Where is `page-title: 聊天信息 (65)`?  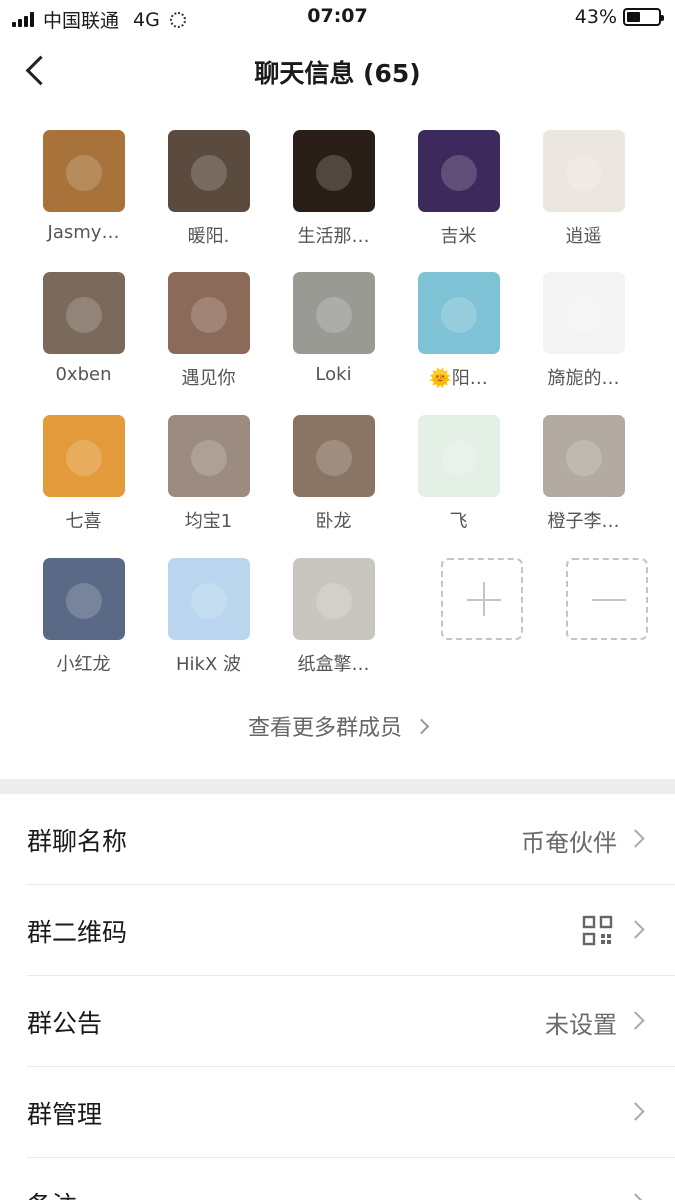
page-title: 聊天信息 (65) is located at coordinates (337, 73).